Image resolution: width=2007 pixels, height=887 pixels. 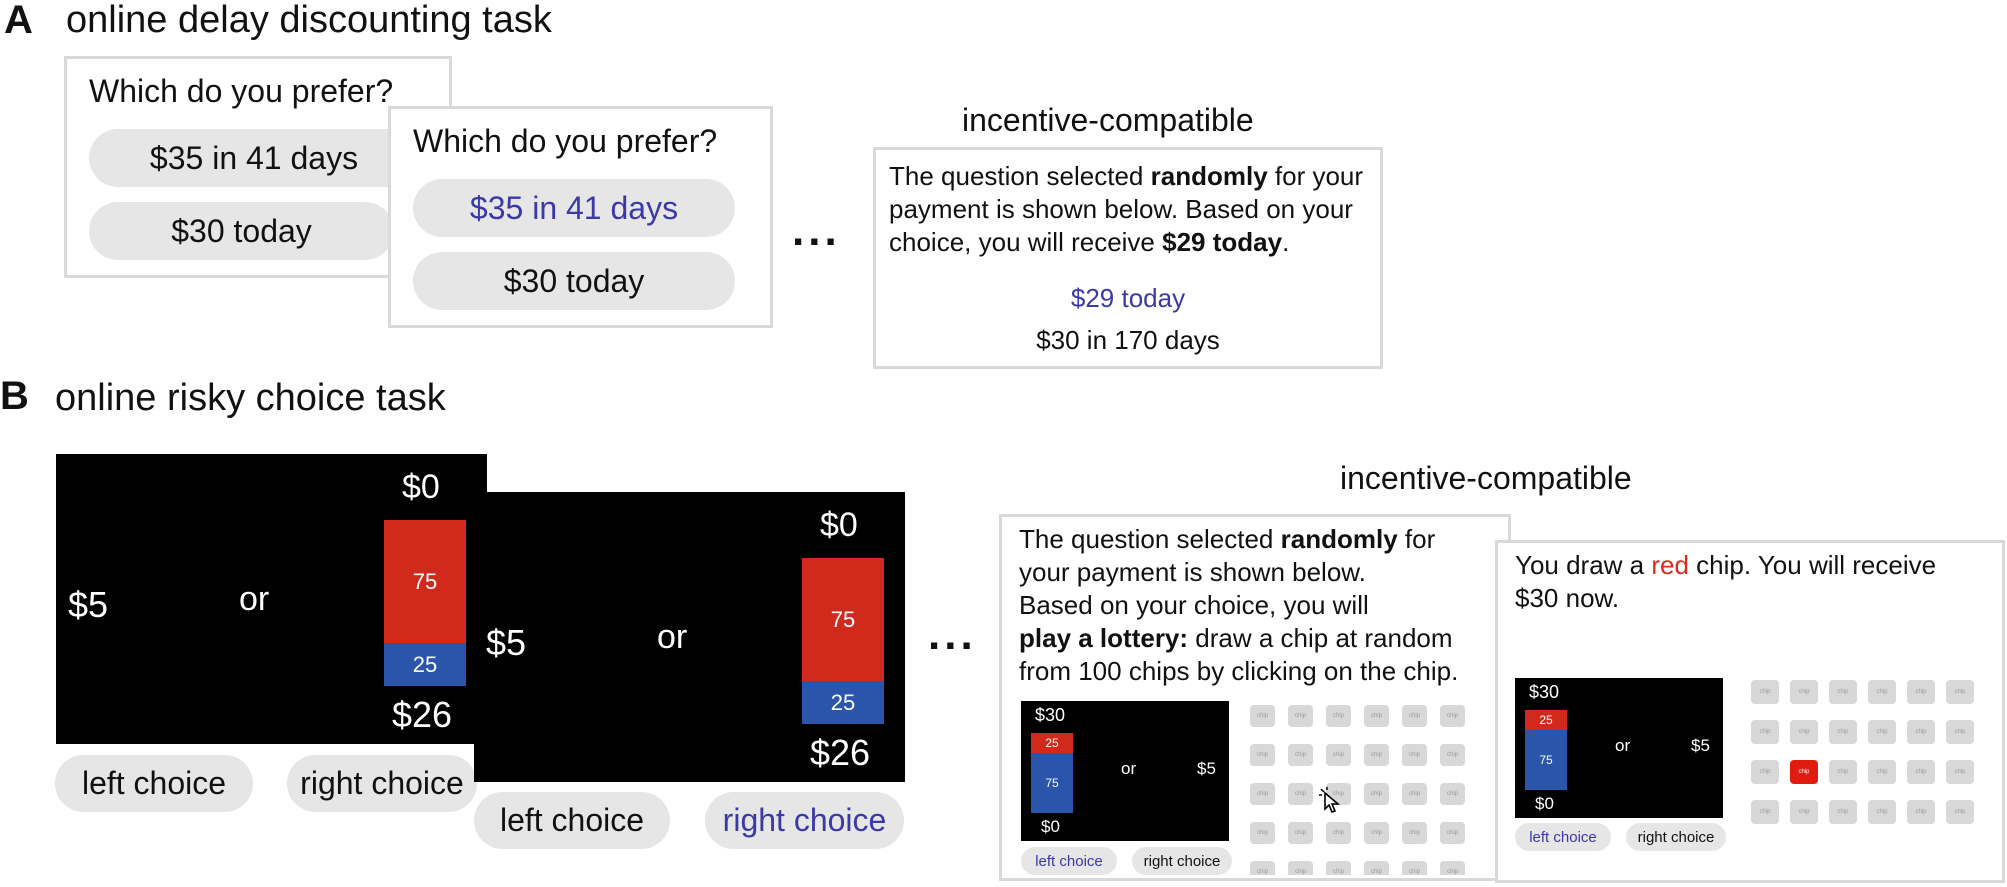 What do you see at coordinates (843, 619) in the screenshot?
I see `red-probability: 75` at bounding box center [843, 619].